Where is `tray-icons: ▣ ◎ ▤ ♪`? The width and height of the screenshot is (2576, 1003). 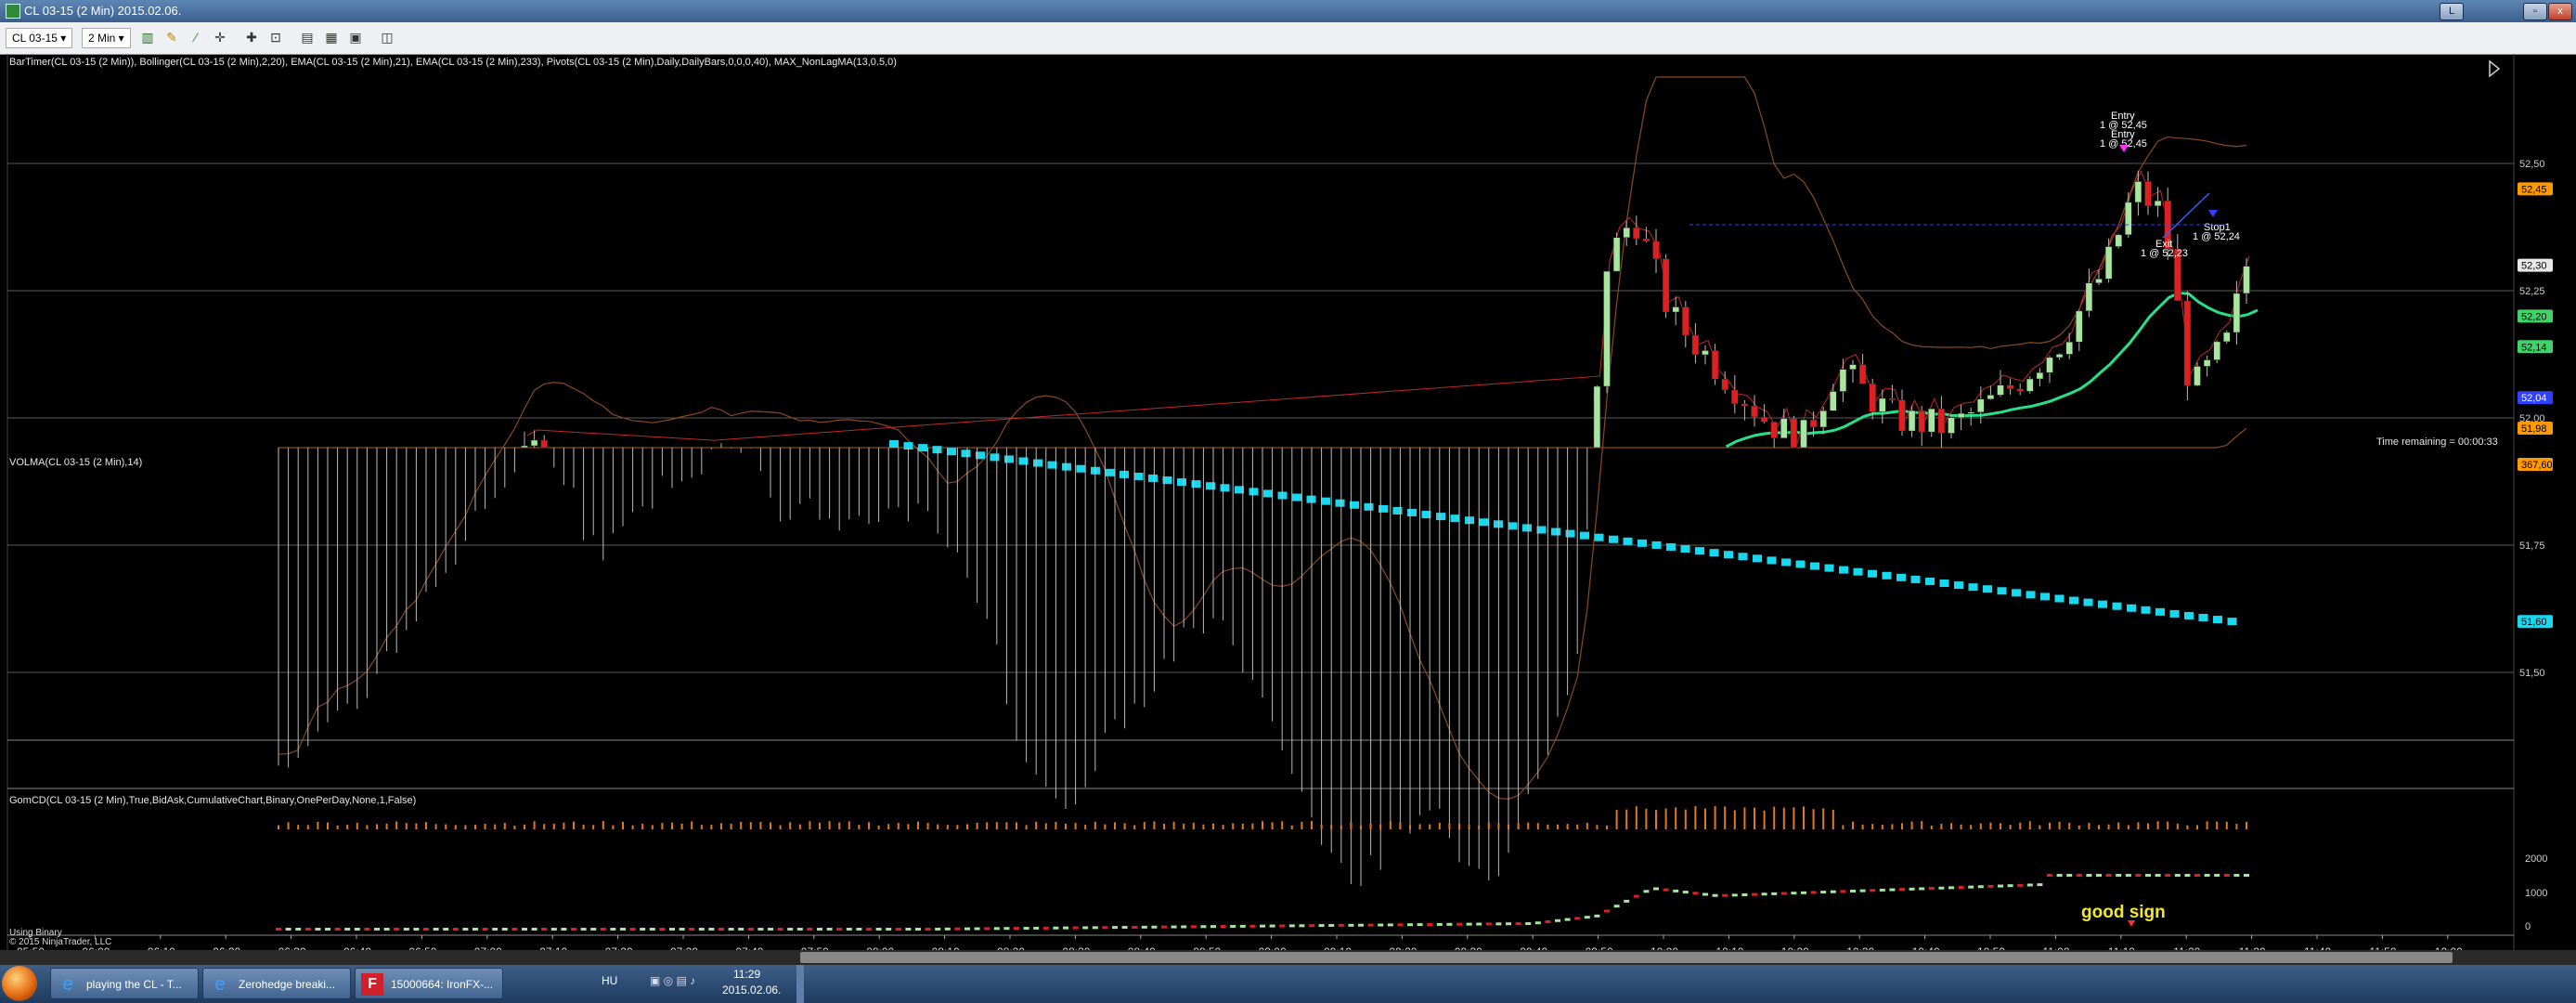 tray-icons: ▣ ◎ ▤ ♪ is located at coordinates (672, 980).